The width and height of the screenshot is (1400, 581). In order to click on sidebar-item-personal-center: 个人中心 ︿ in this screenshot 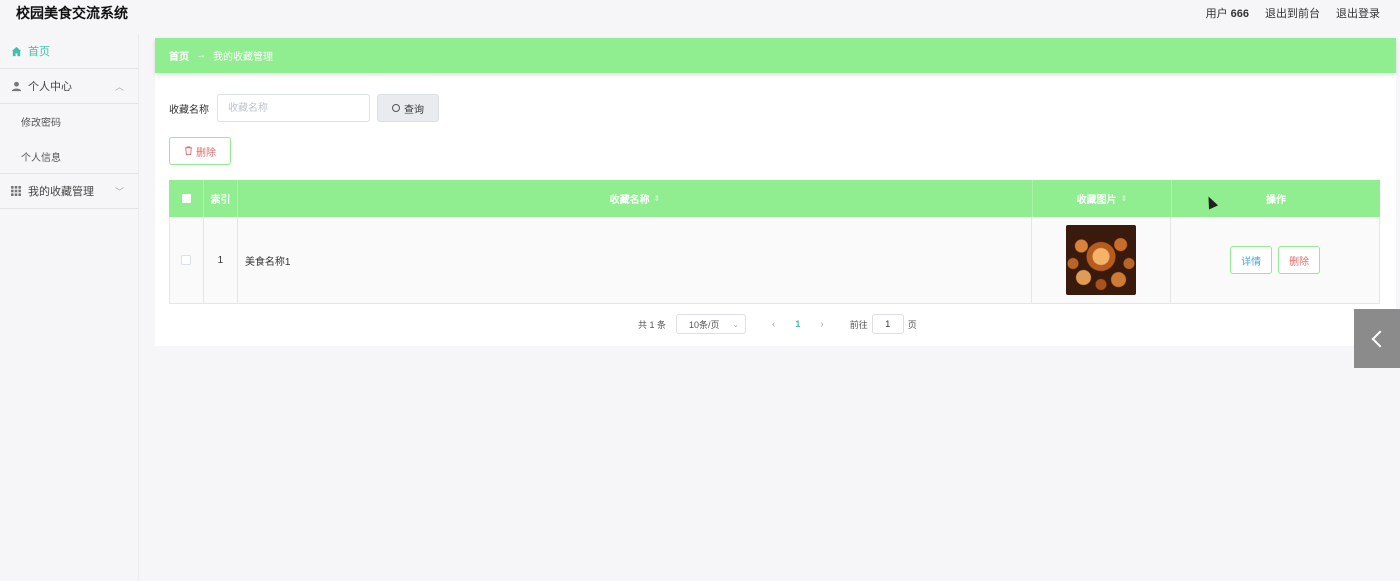, I will do `click(69, 86)`.